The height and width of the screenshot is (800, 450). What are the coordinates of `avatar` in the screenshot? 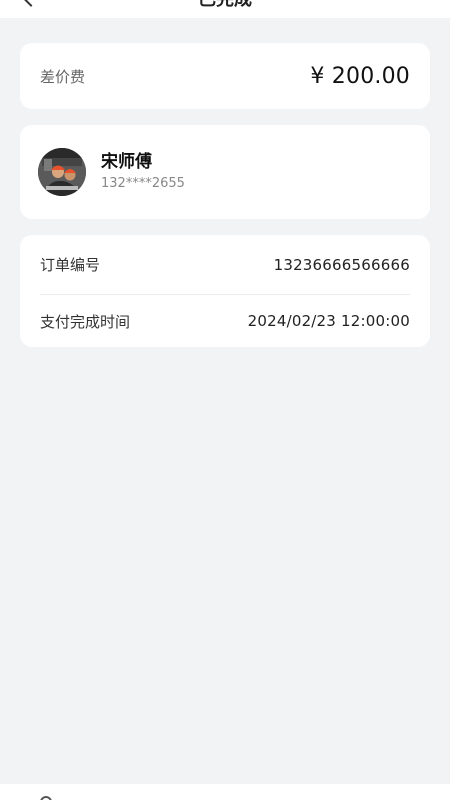 It's located at (62, 172).